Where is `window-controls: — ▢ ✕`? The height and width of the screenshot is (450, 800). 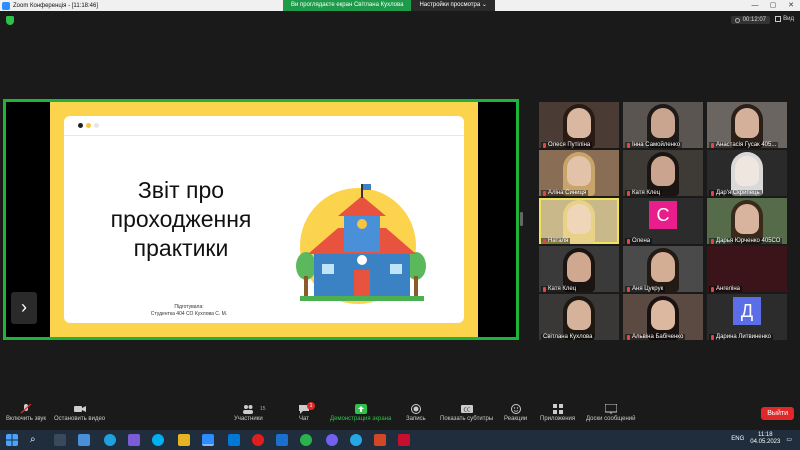 window-controls: — ▢ ✕ is located at coordinates (773, 5).